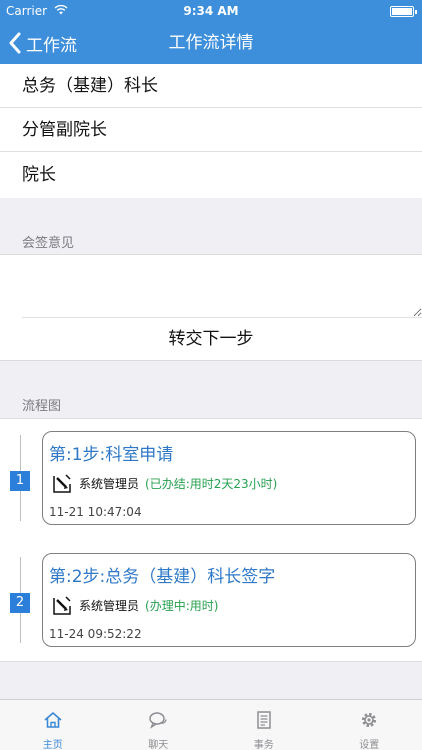 The image size is (422, 750). I want to click on tab-affairs: 事务, so click(264, 725).